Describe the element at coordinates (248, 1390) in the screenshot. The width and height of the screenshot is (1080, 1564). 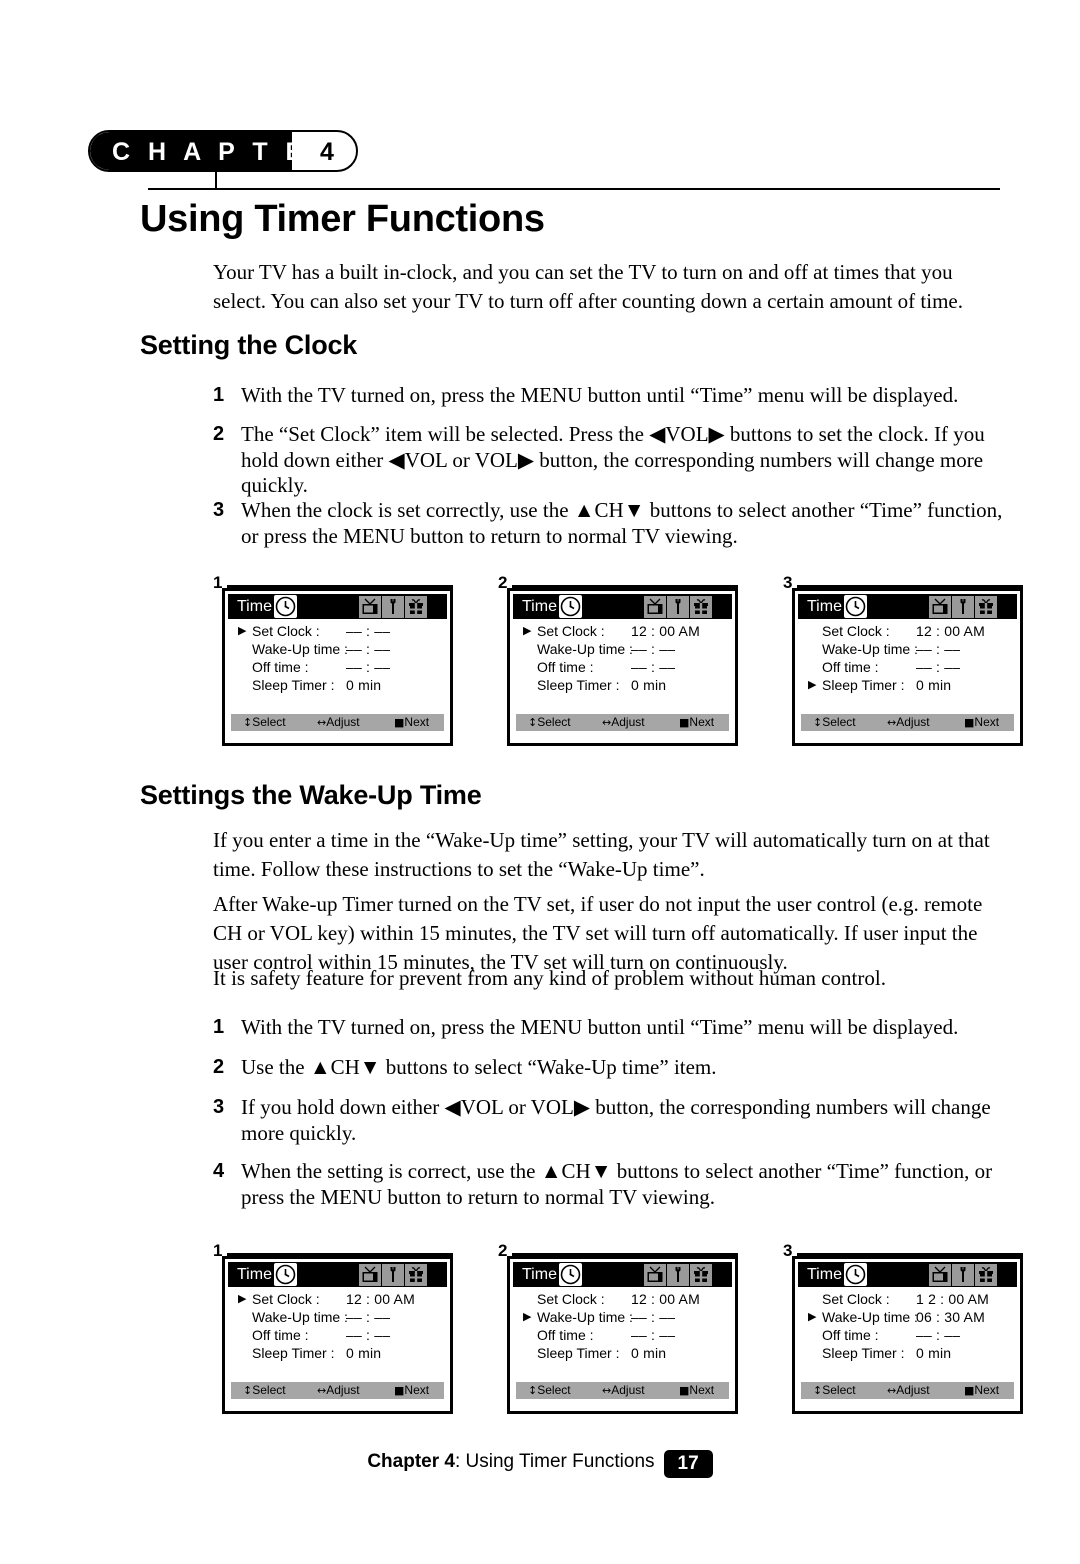
I see `up-down-arrow-icon: ↕` at that location.